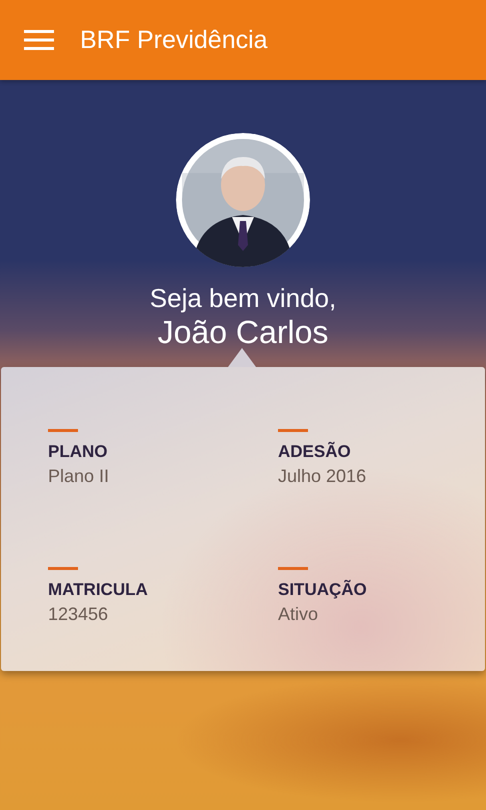 The height and width of the screenshot is (810, 486). Describe the element at coordinates (174, 40) in the screenshot. I see `app-title: BRF Previdência` at that location.